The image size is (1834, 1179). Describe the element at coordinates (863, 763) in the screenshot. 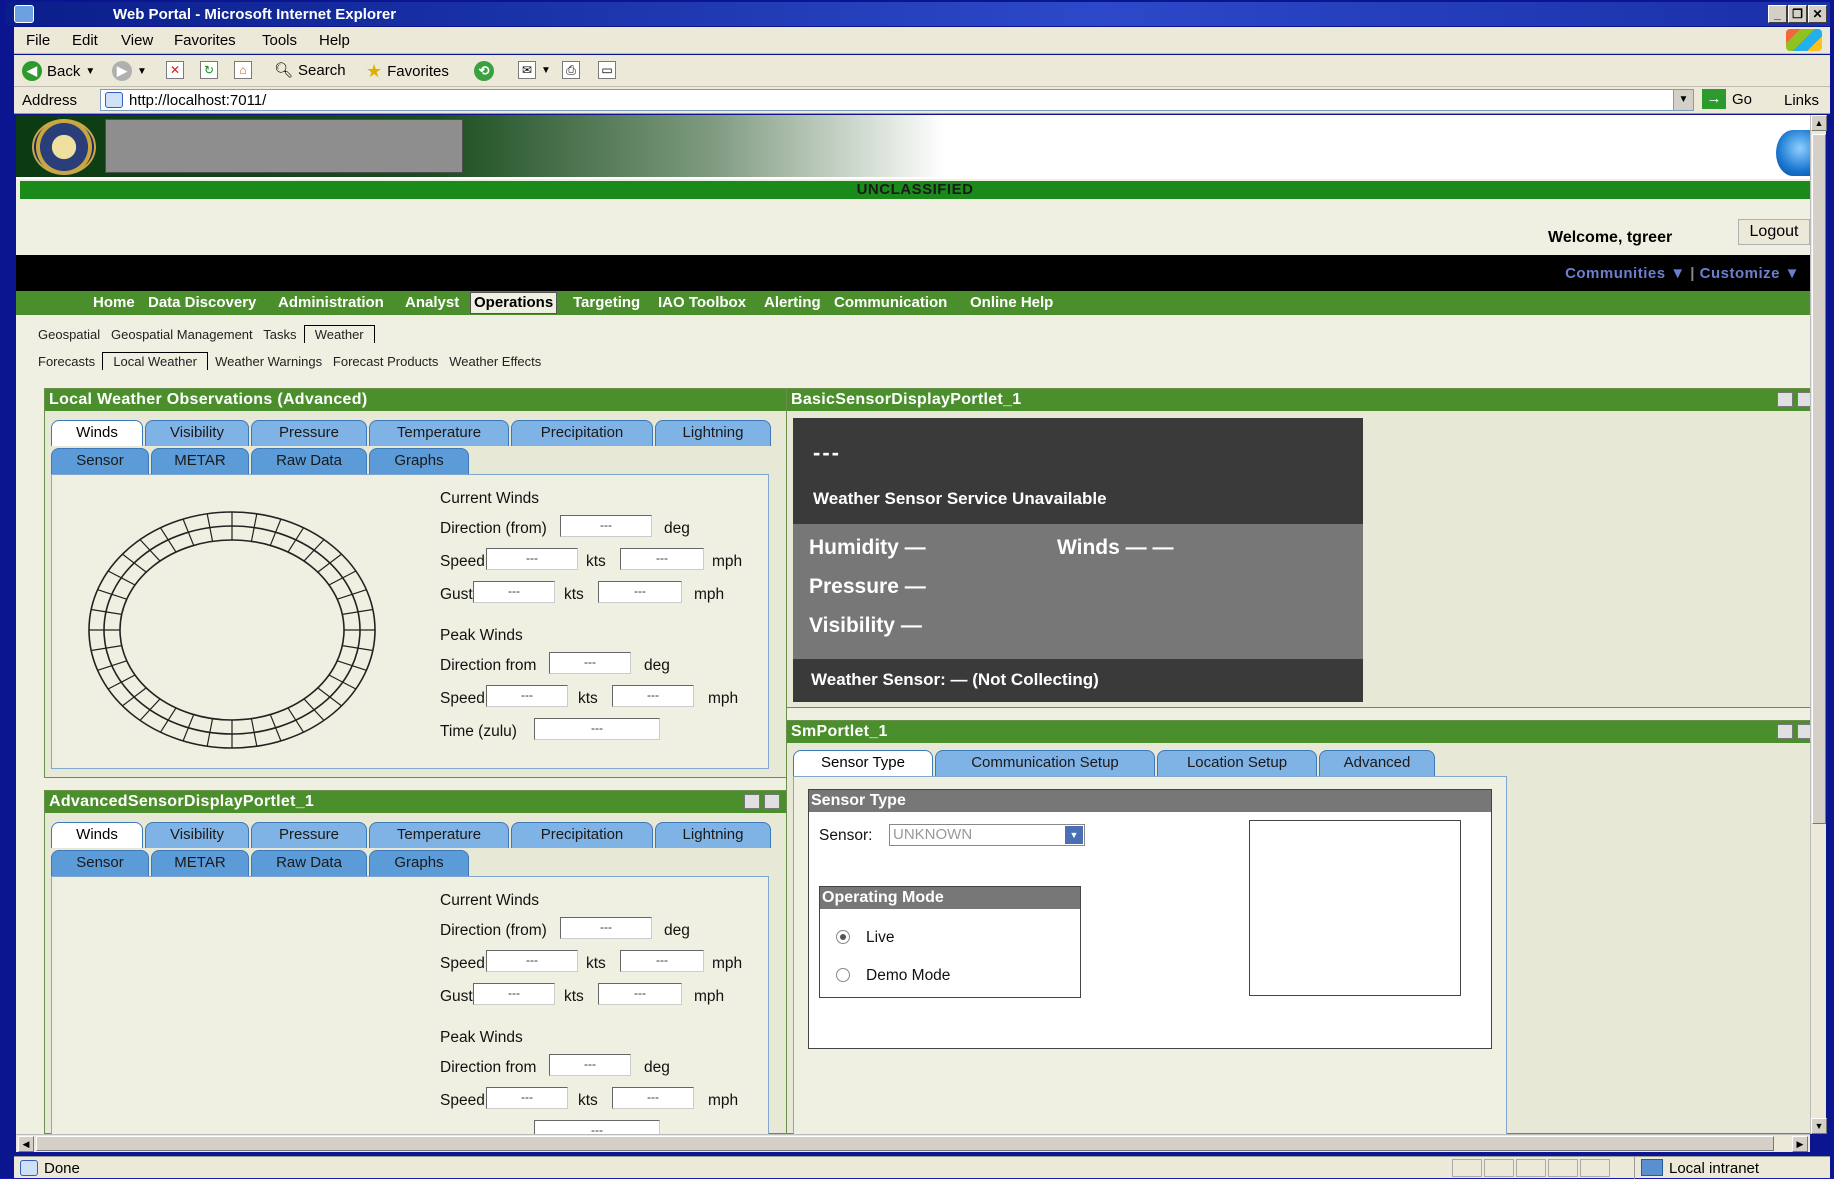

I see `tab-sensor-type: Sensor Type` at that location.